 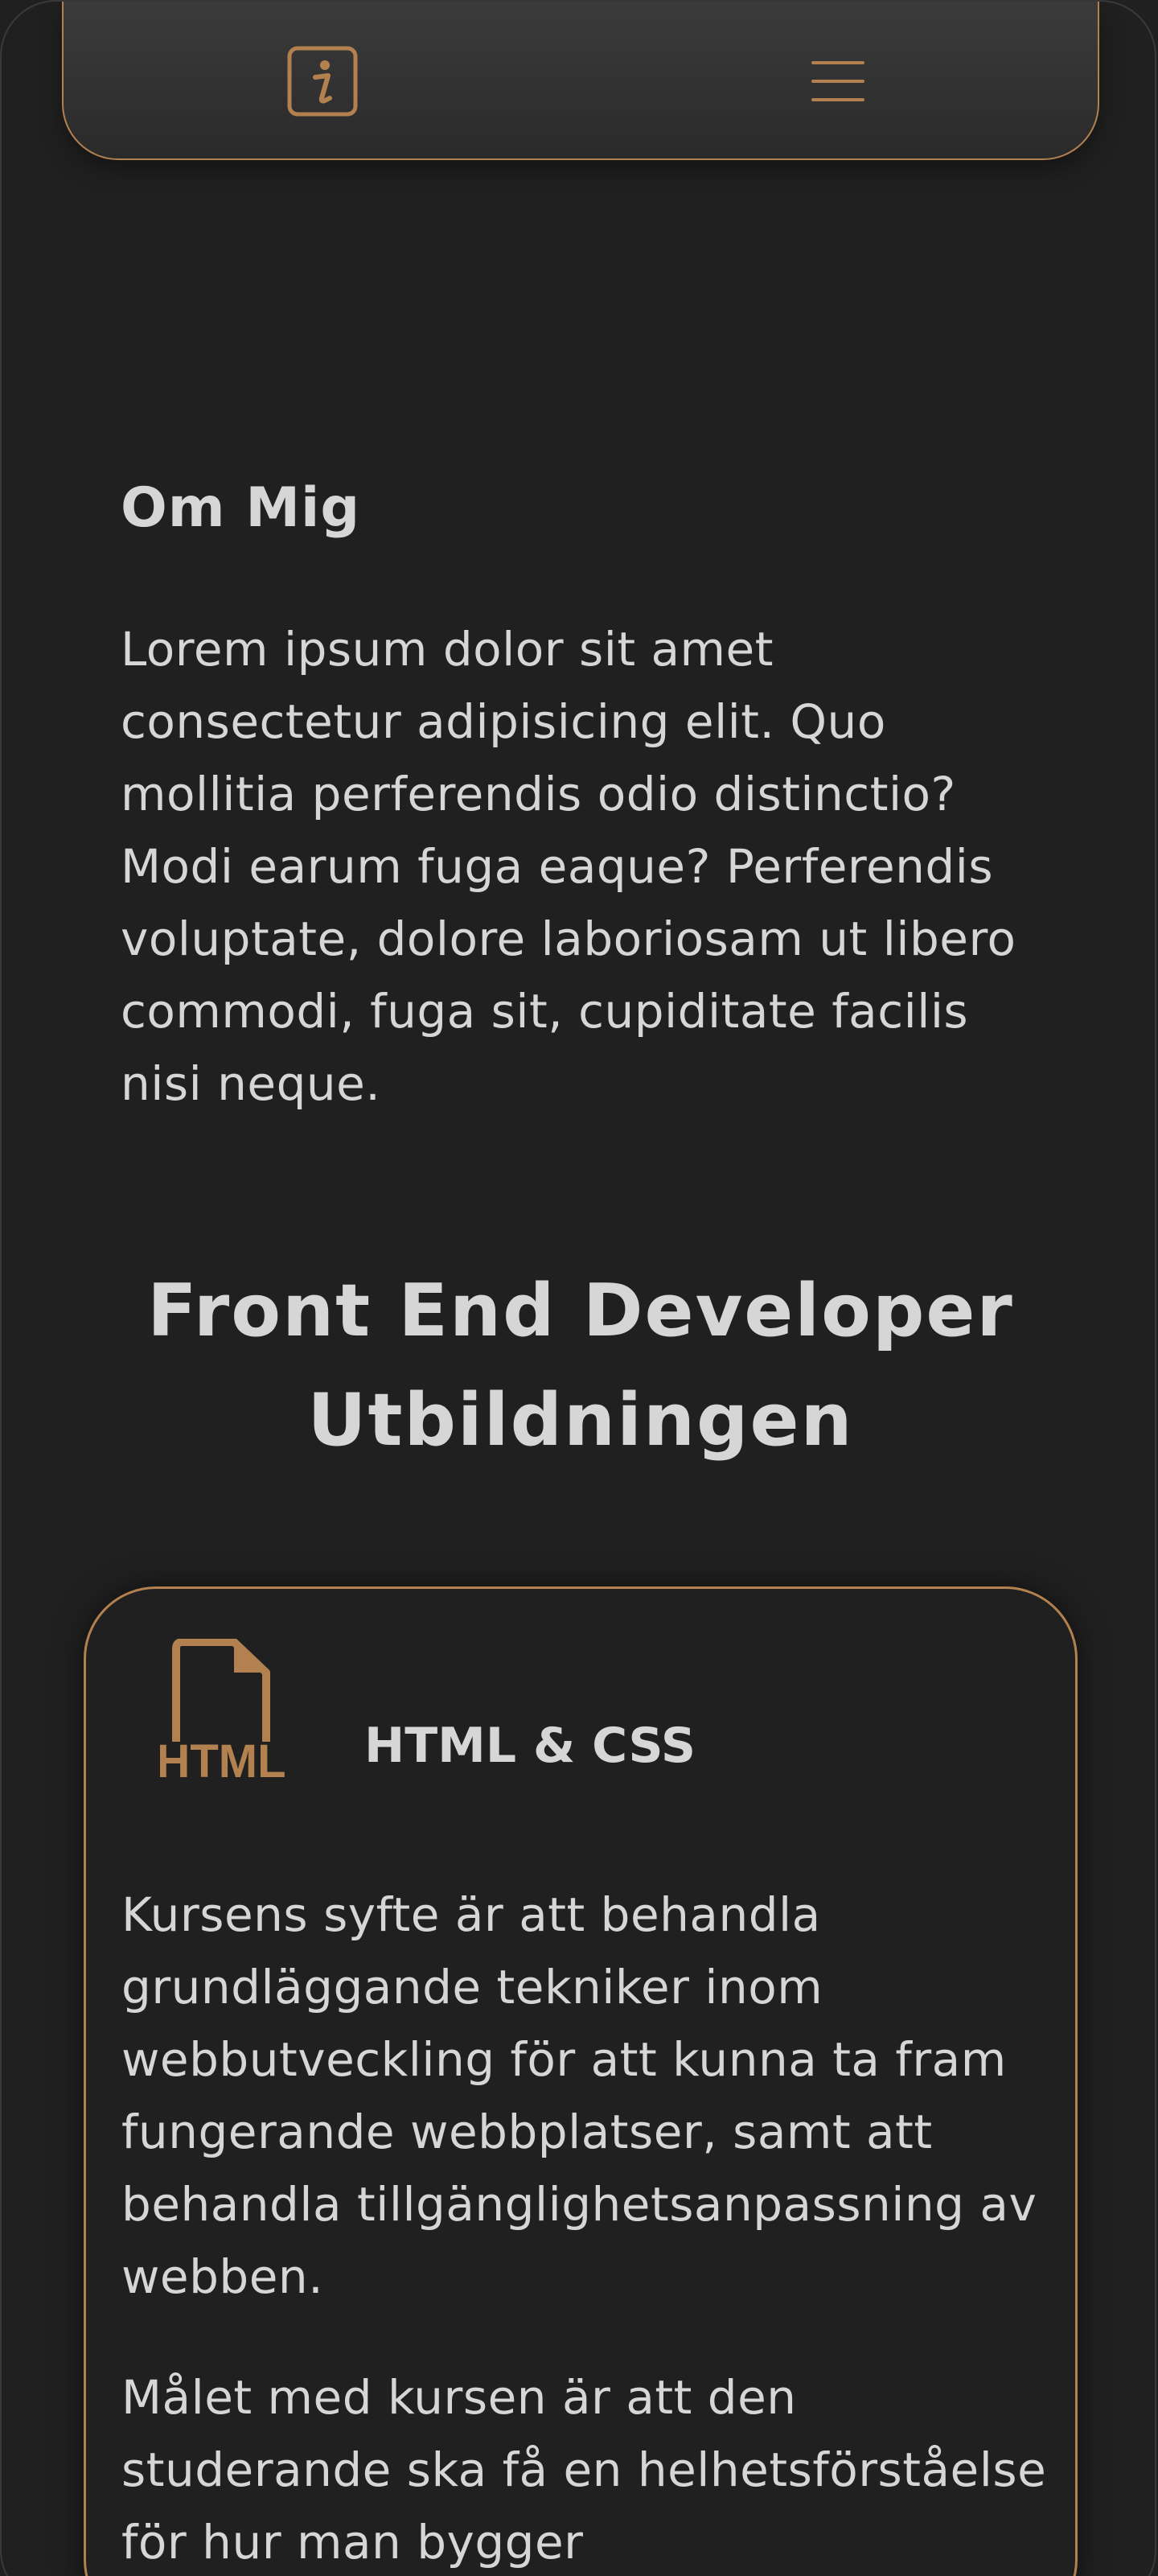 What do you see at coordinates (580, 1366) in the screenshot?
I see `education-title: Front End Developer Utbildningen` at bounding box center [580, 1366].